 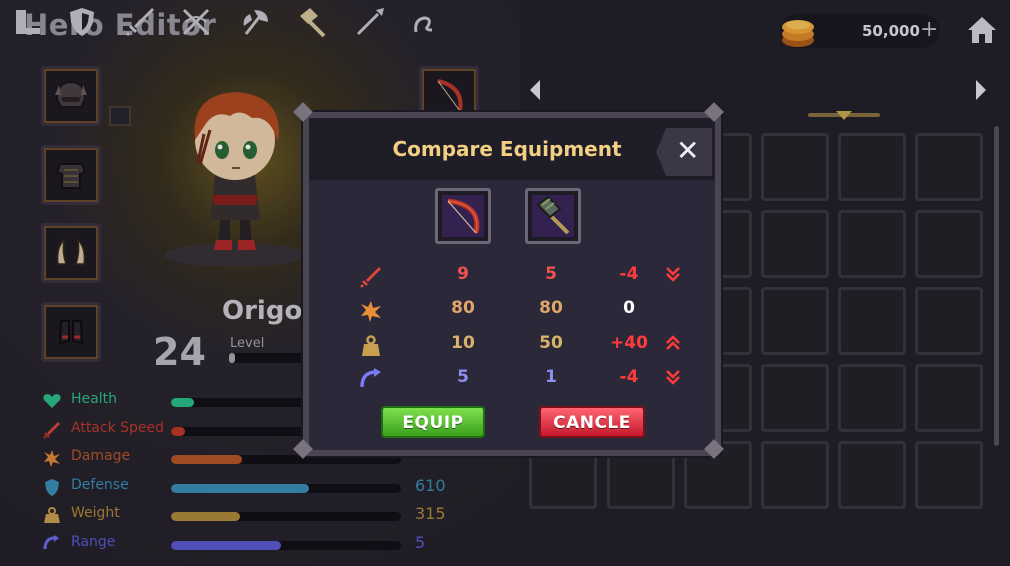 I want to click on comparison-row: 80 80 0, so click(x=512, y=310).